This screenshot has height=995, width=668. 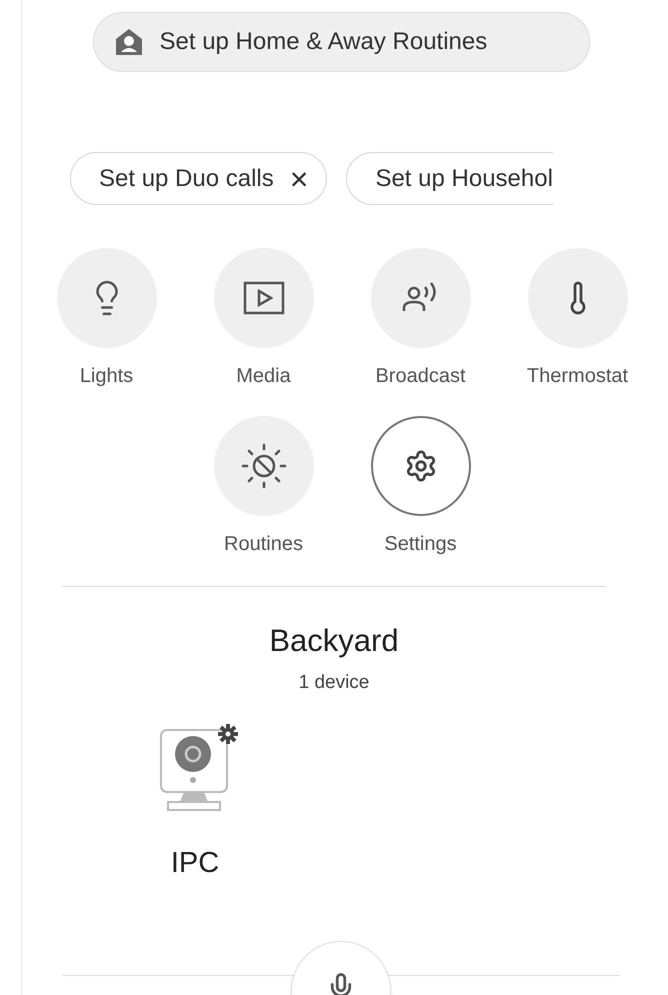 What do you see at coordinates (186, 179) in the screenshot?
I see `chip-label: Set up Duo calls` at bounding box center [186, 179].